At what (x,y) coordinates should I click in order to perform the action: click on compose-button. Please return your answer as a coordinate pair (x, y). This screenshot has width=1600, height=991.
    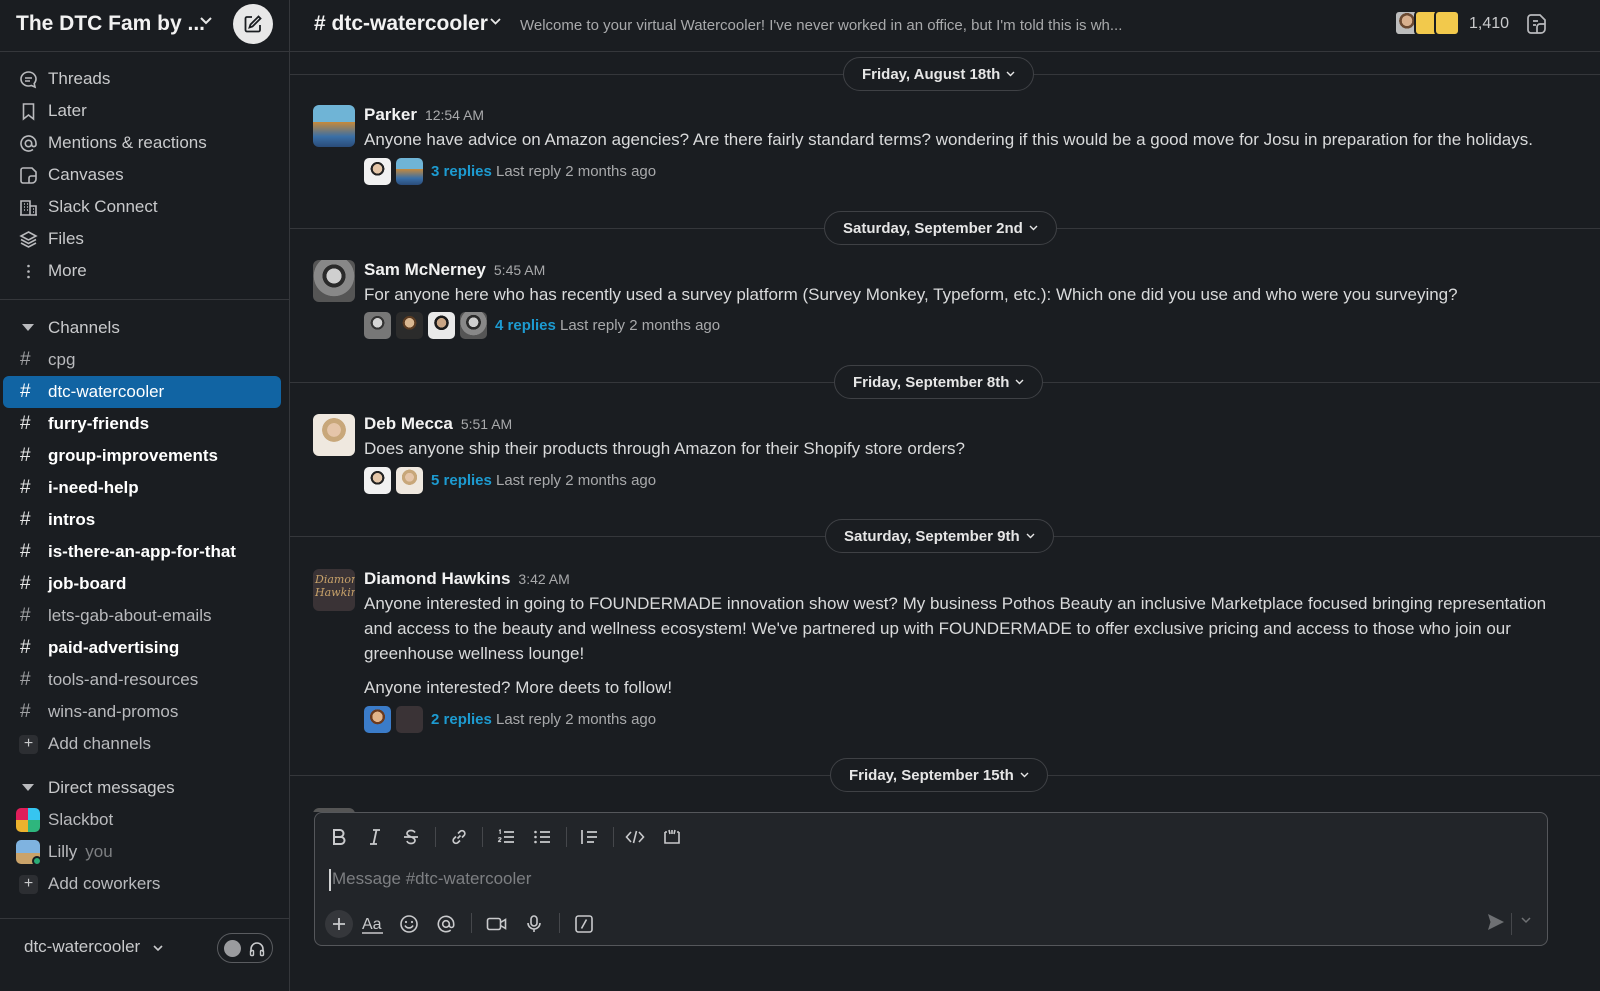
    Looking at the image, I should click on (253, 24).